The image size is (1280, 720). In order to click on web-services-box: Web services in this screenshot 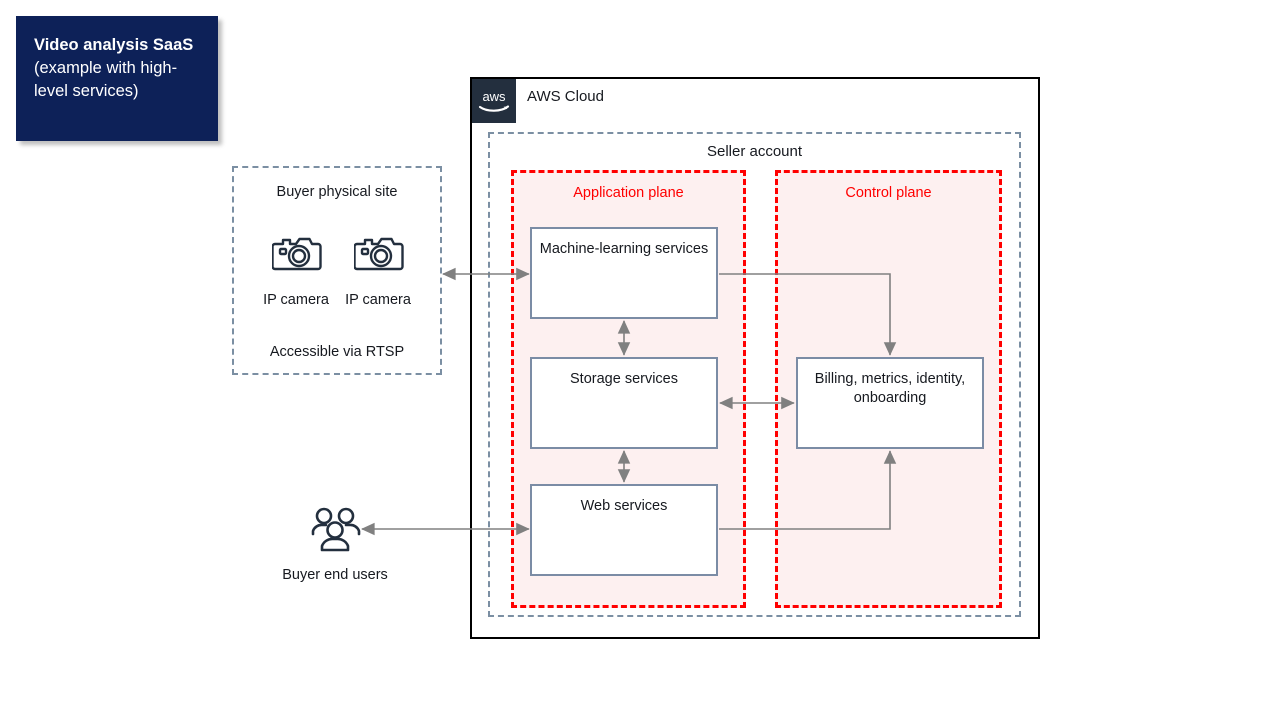, I will do `click(624, 530)`.